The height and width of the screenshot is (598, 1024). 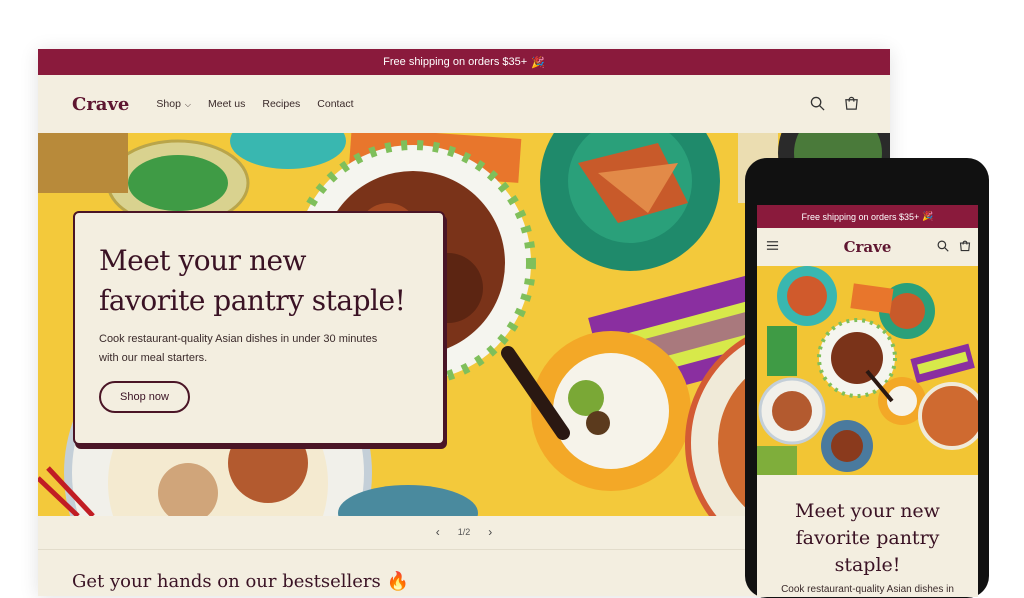 I want to click on nav-item-meet-us: Meet us, so click(x=226, y=104).